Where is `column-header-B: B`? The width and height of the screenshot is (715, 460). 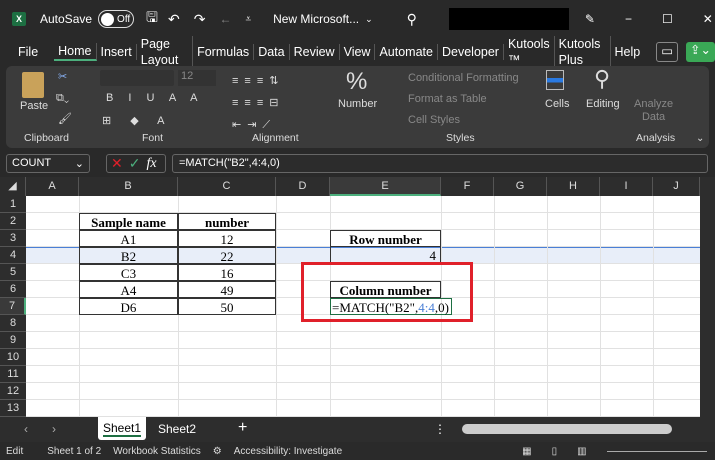
column-header-B: B is located at coordinates (128, 186).